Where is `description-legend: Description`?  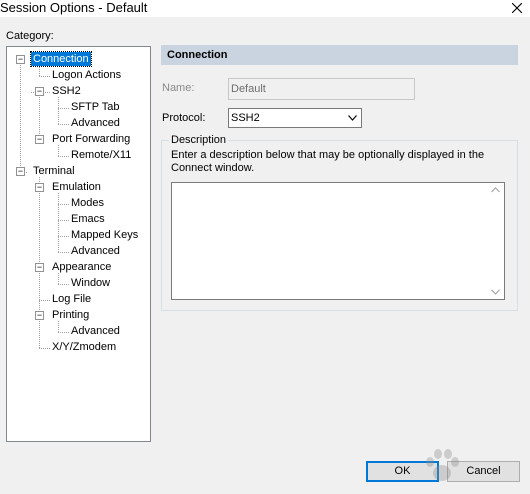 description-legend: Description is located at coordinates (199, 140).